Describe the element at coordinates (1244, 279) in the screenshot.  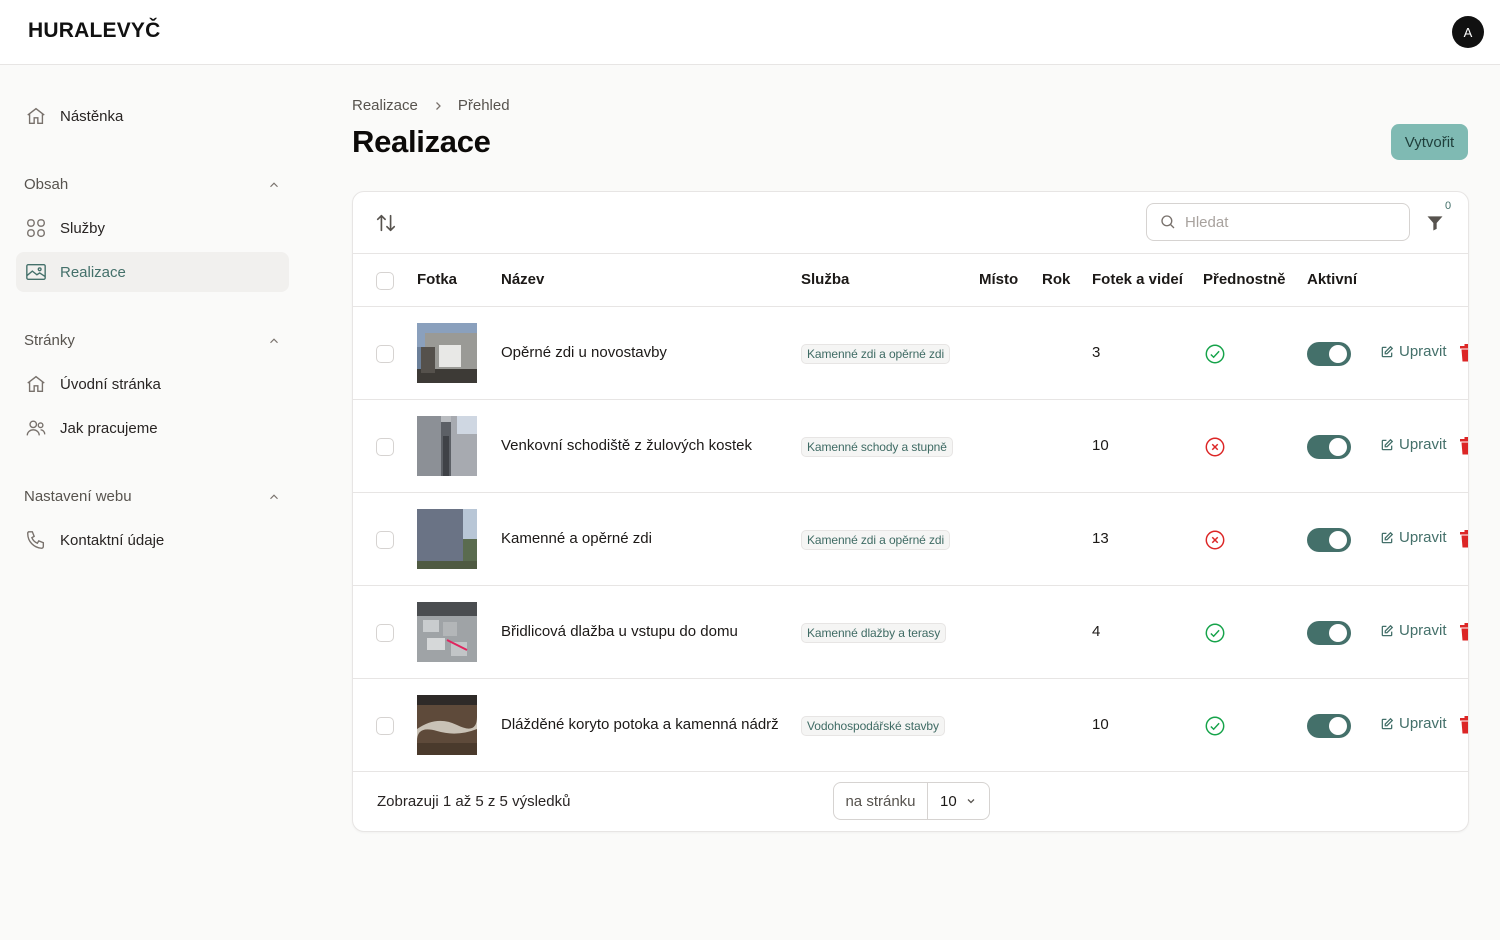
I see `column-header: Přednostně` at that location.